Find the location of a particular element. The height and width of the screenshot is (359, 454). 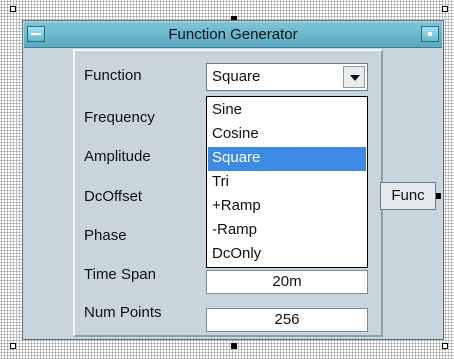

func-output-pin: Func is located at coordinates (410, 196).